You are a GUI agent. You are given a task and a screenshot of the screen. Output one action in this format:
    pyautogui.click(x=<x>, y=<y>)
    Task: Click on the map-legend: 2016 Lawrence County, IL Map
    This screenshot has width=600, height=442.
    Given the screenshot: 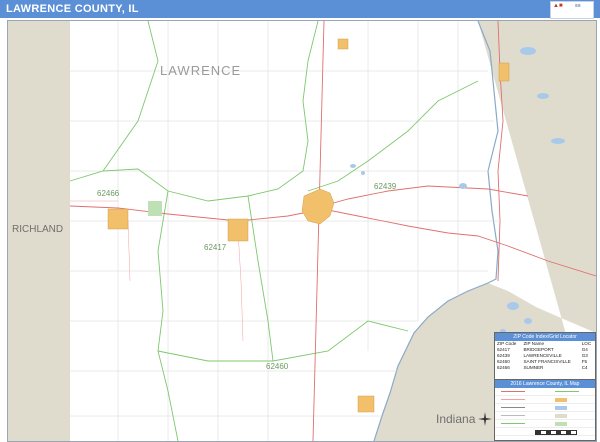 What is the action you would take?
    pyautogui.click(x=545, y=410)
    